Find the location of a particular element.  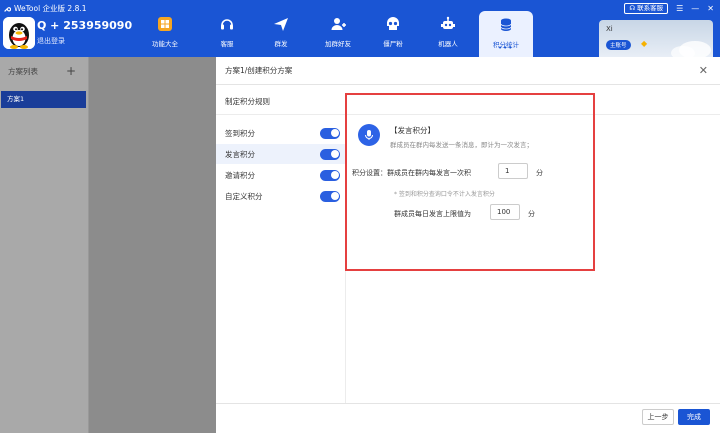

scheme-list-header: 方案列表 + is located at coordinates (44, 71).